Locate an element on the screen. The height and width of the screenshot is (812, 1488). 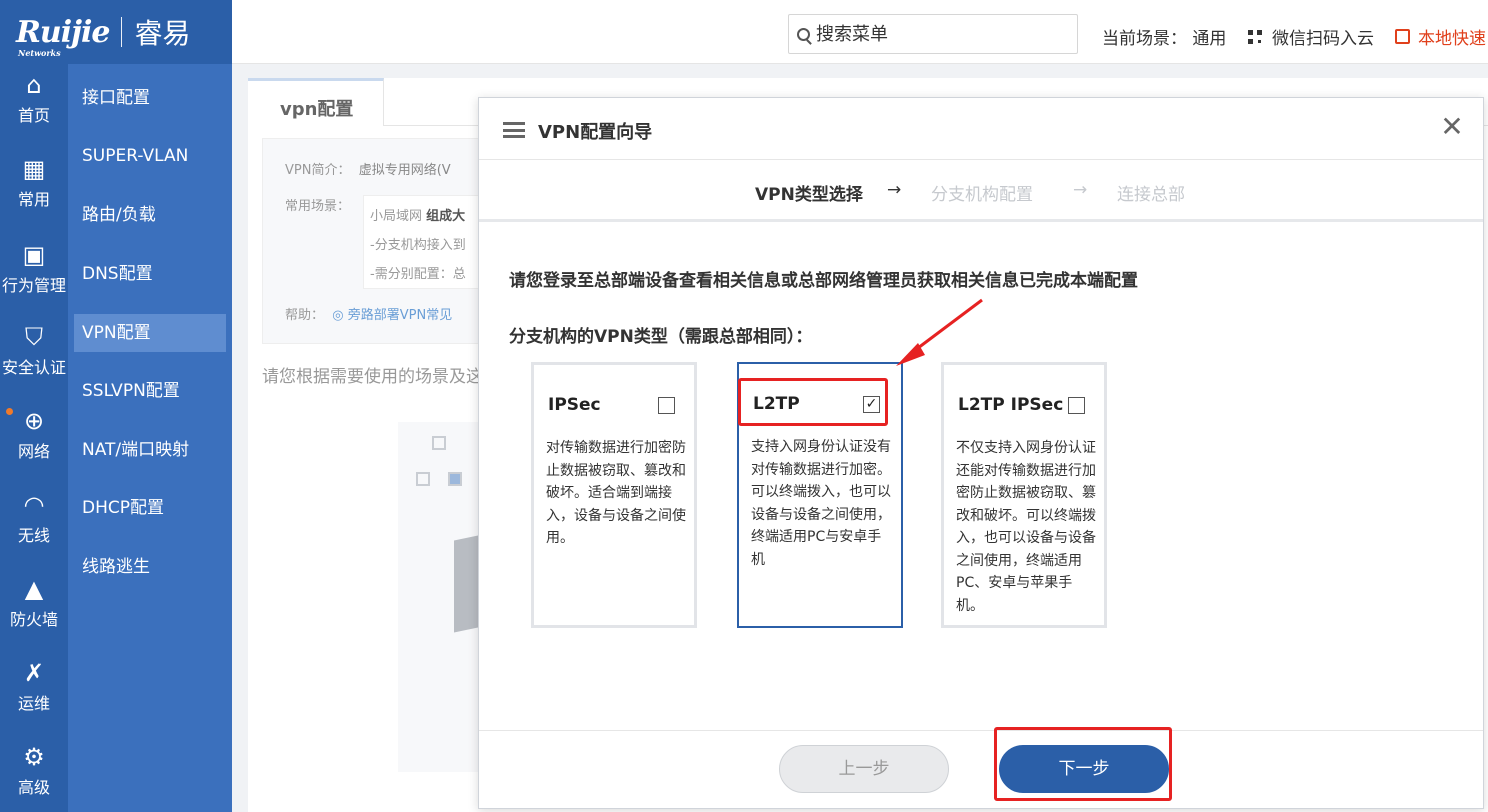
prev-step-button: 上一步 is located at coordinates (864, 769).